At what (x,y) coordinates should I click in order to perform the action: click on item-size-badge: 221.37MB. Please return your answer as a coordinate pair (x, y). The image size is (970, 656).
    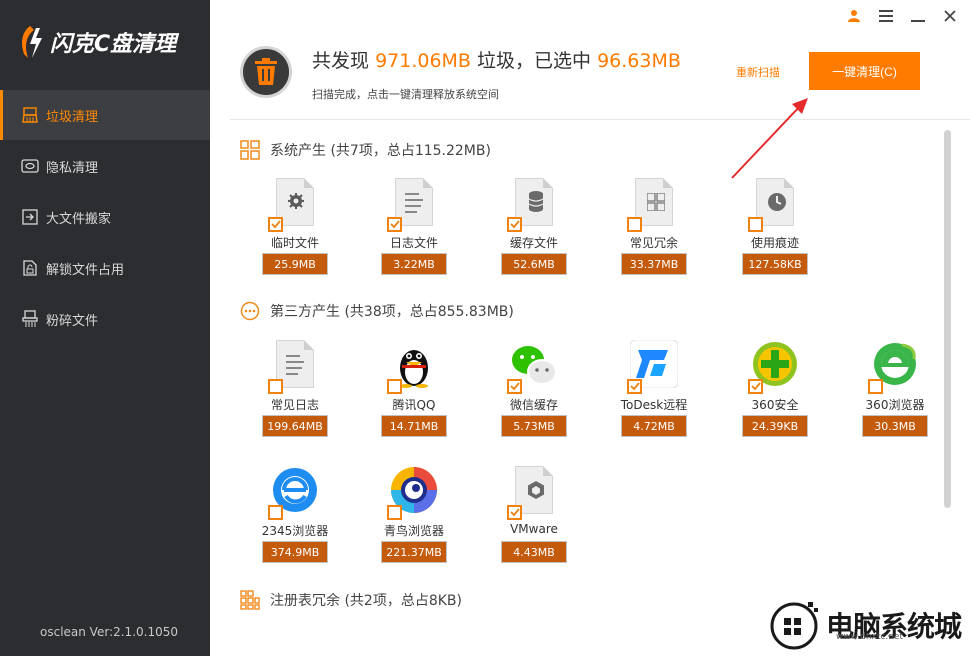
    Looking at the image, I should click on (414, 552).